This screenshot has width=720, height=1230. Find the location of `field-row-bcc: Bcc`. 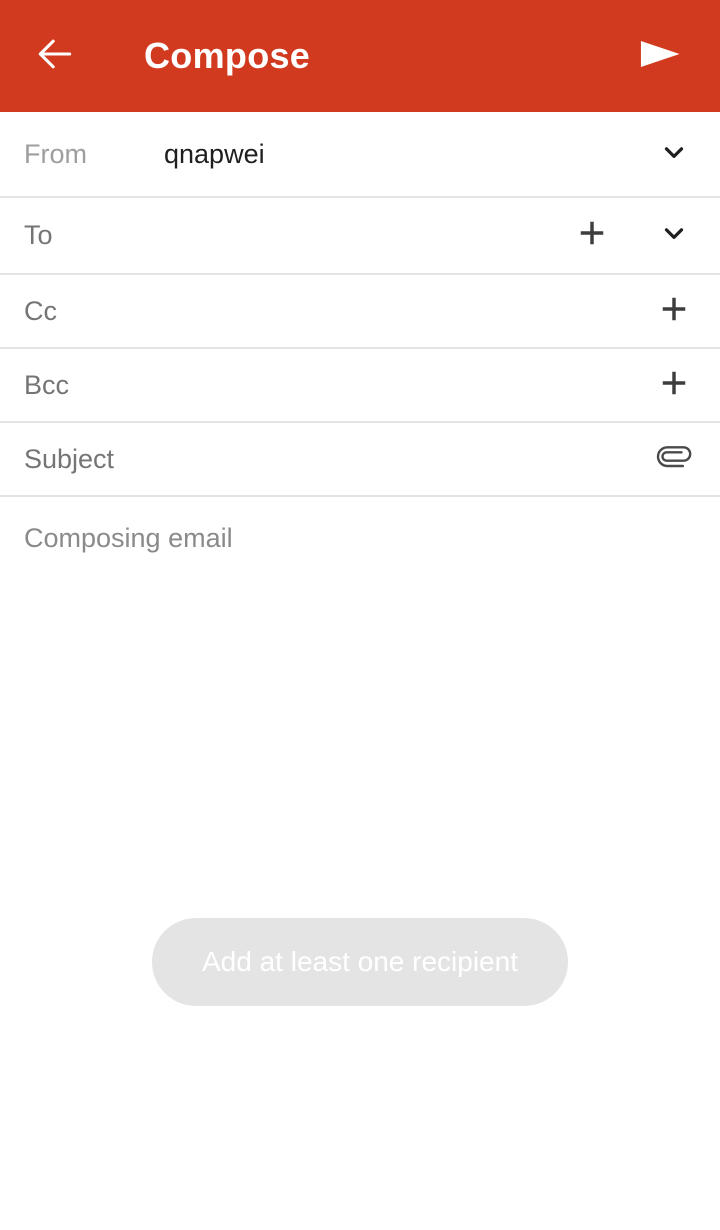

field-row-bcc: Bcc is located at coordinates (360, 386).